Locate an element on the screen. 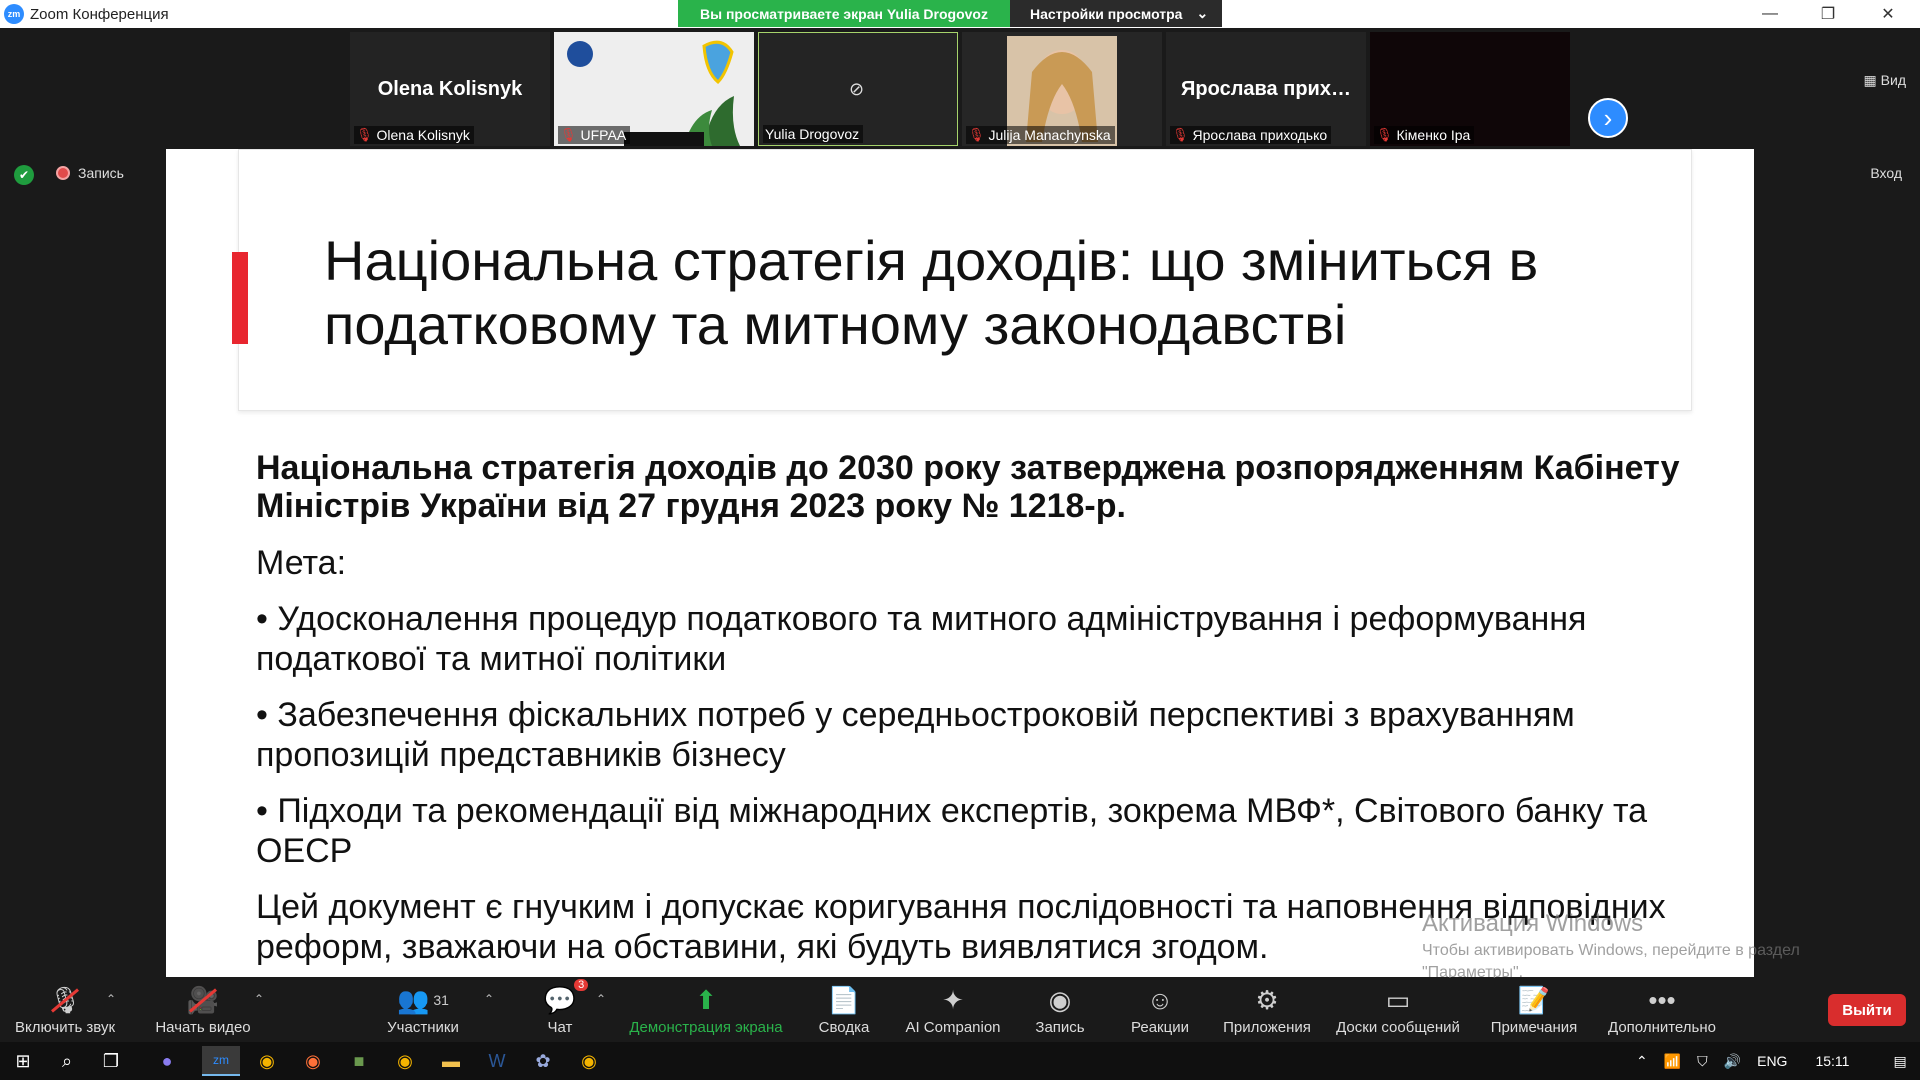 This screenshot has height=1080, width=1920. task-view-icon: ❐ is located at coordinates (111, 1061).